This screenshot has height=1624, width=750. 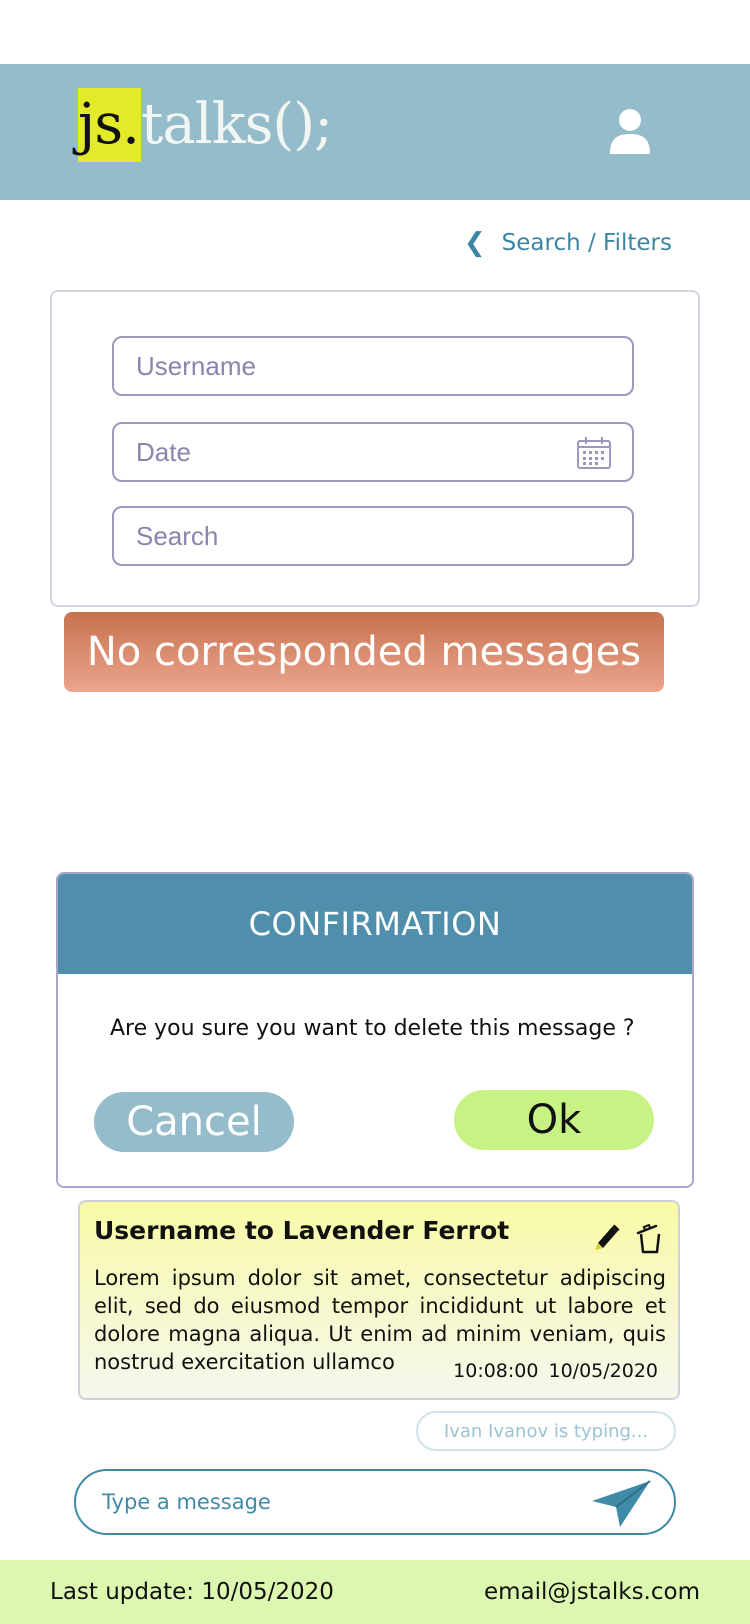 I want to click on username-field-wrapper, so click(x=373, y=366).